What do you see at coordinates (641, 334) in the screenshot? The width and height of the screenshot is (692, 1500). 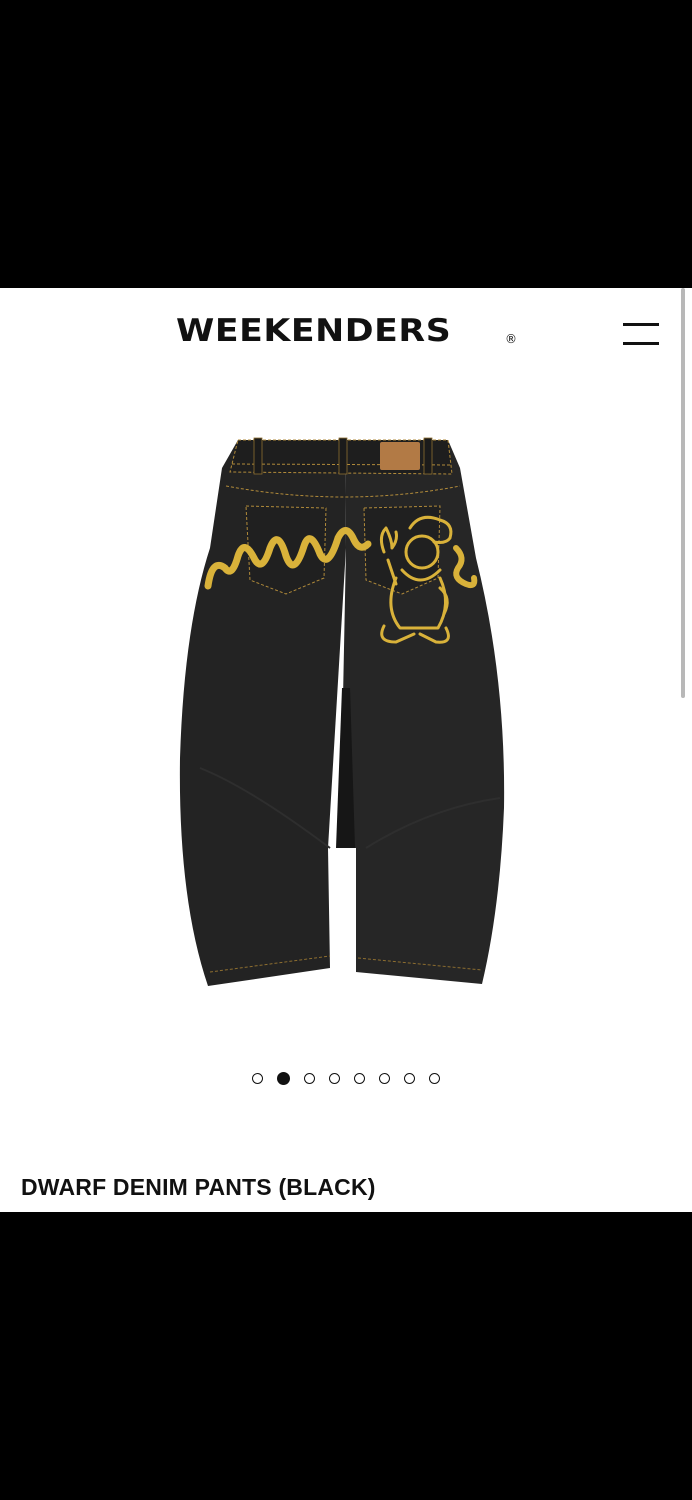 I see `hamburger-menu-icon` at bounding box center [641, 334].